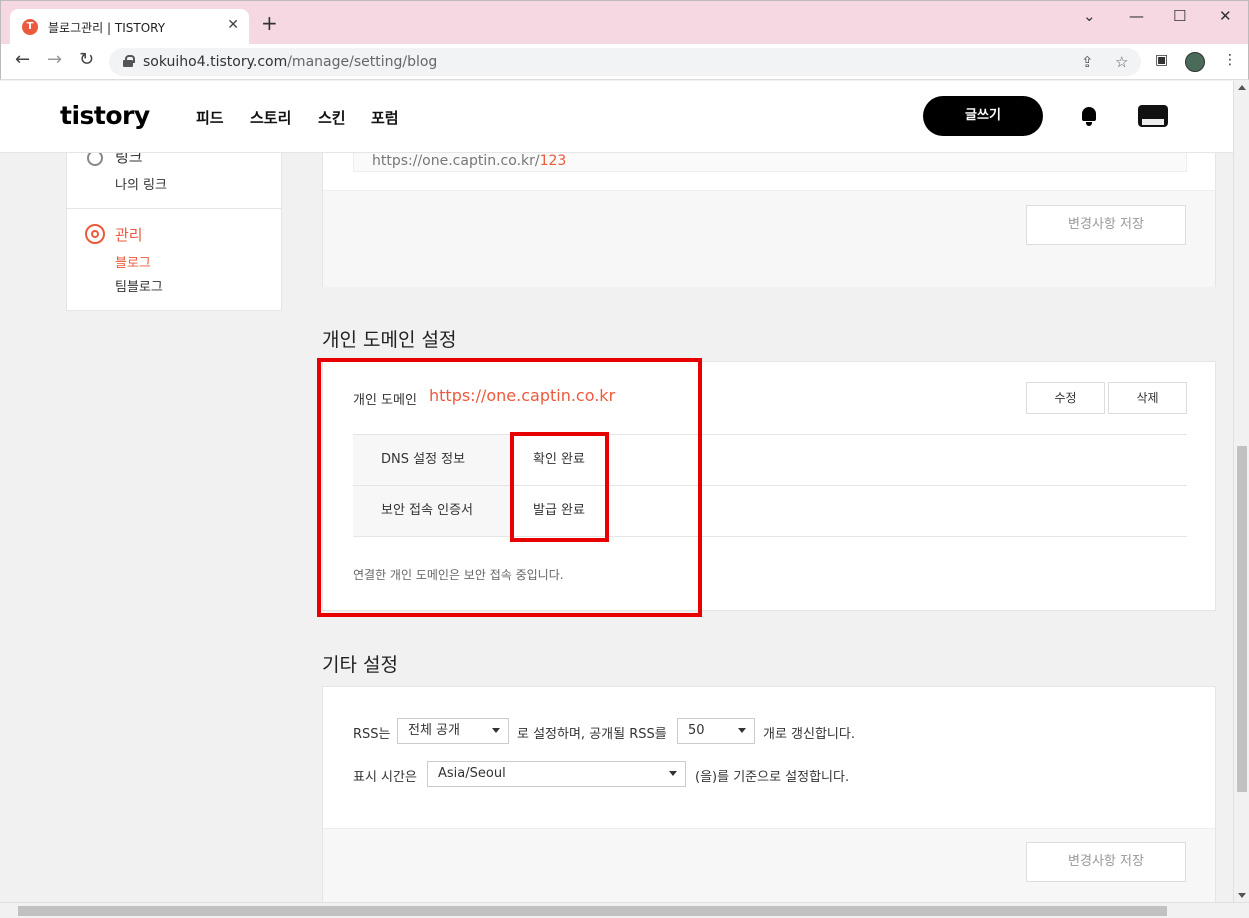  Describe the element at coordinates (1065, 398) in the screenshot. I see `edit-button: 수정` at that location.